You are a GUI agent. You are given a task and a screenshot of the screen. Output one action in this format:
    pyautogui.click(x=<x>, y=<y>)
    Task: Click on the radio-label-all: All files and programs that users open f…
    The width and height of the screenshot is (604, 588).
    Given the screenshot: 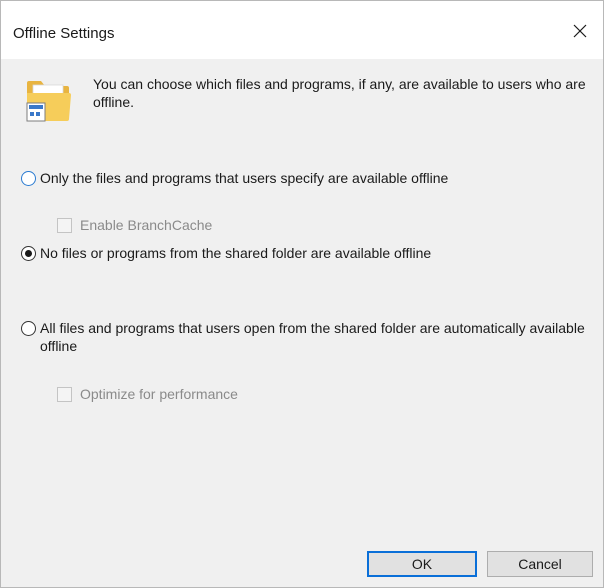 What is the action you would take?
    pyautogui.click(x=312, y=337)
    